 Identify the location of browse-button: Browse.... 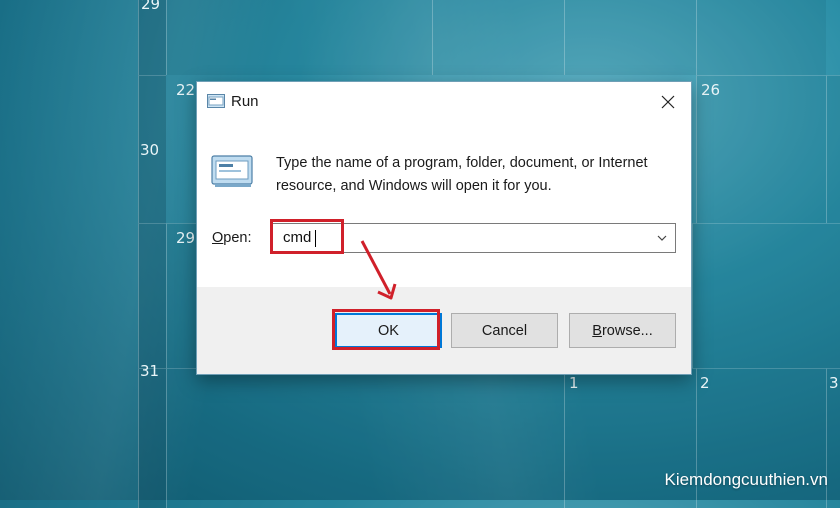
(622, 330).